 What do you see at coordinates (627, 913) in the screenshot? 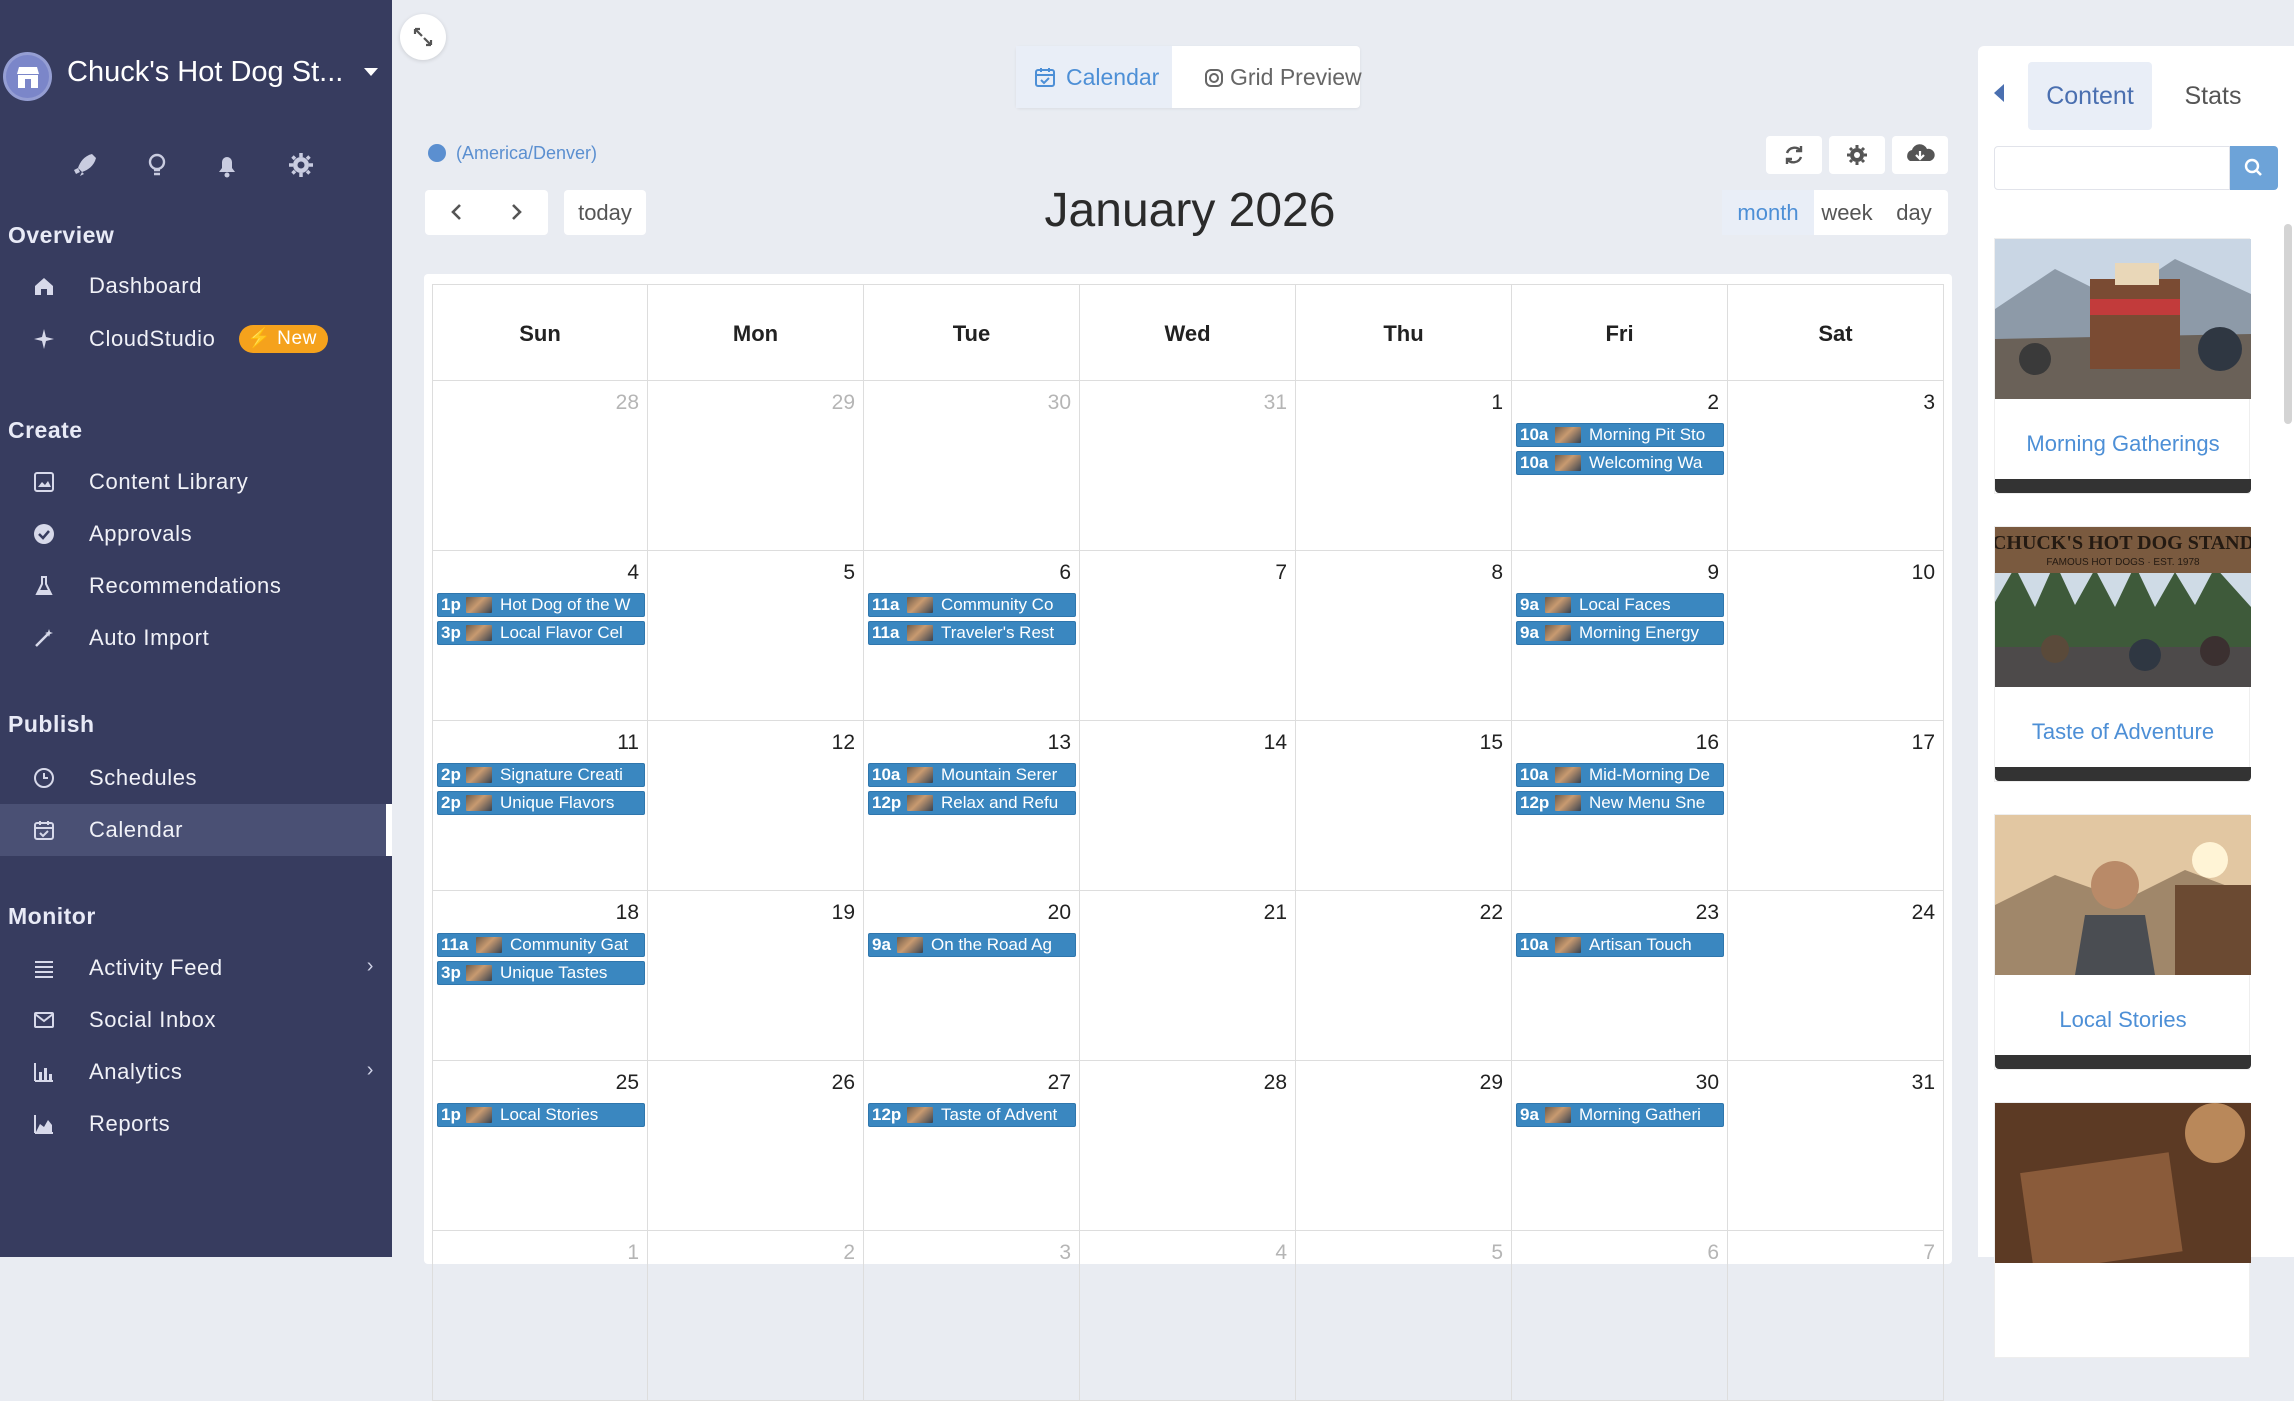
I see `day-number: 18` at bounding box center [627, 913].